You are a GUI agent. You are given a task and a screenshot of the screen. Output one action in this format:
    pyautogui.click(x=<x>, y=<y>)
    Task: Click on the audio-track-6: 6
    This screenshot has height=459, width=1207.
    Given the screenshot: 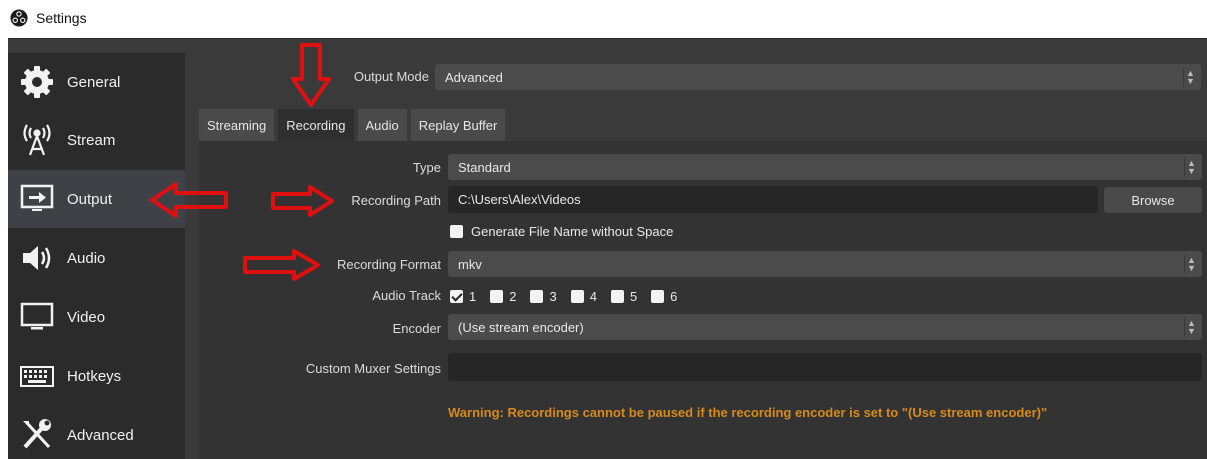 What is the action you would take?
    pyautogui.click(x=664, y=296)
    